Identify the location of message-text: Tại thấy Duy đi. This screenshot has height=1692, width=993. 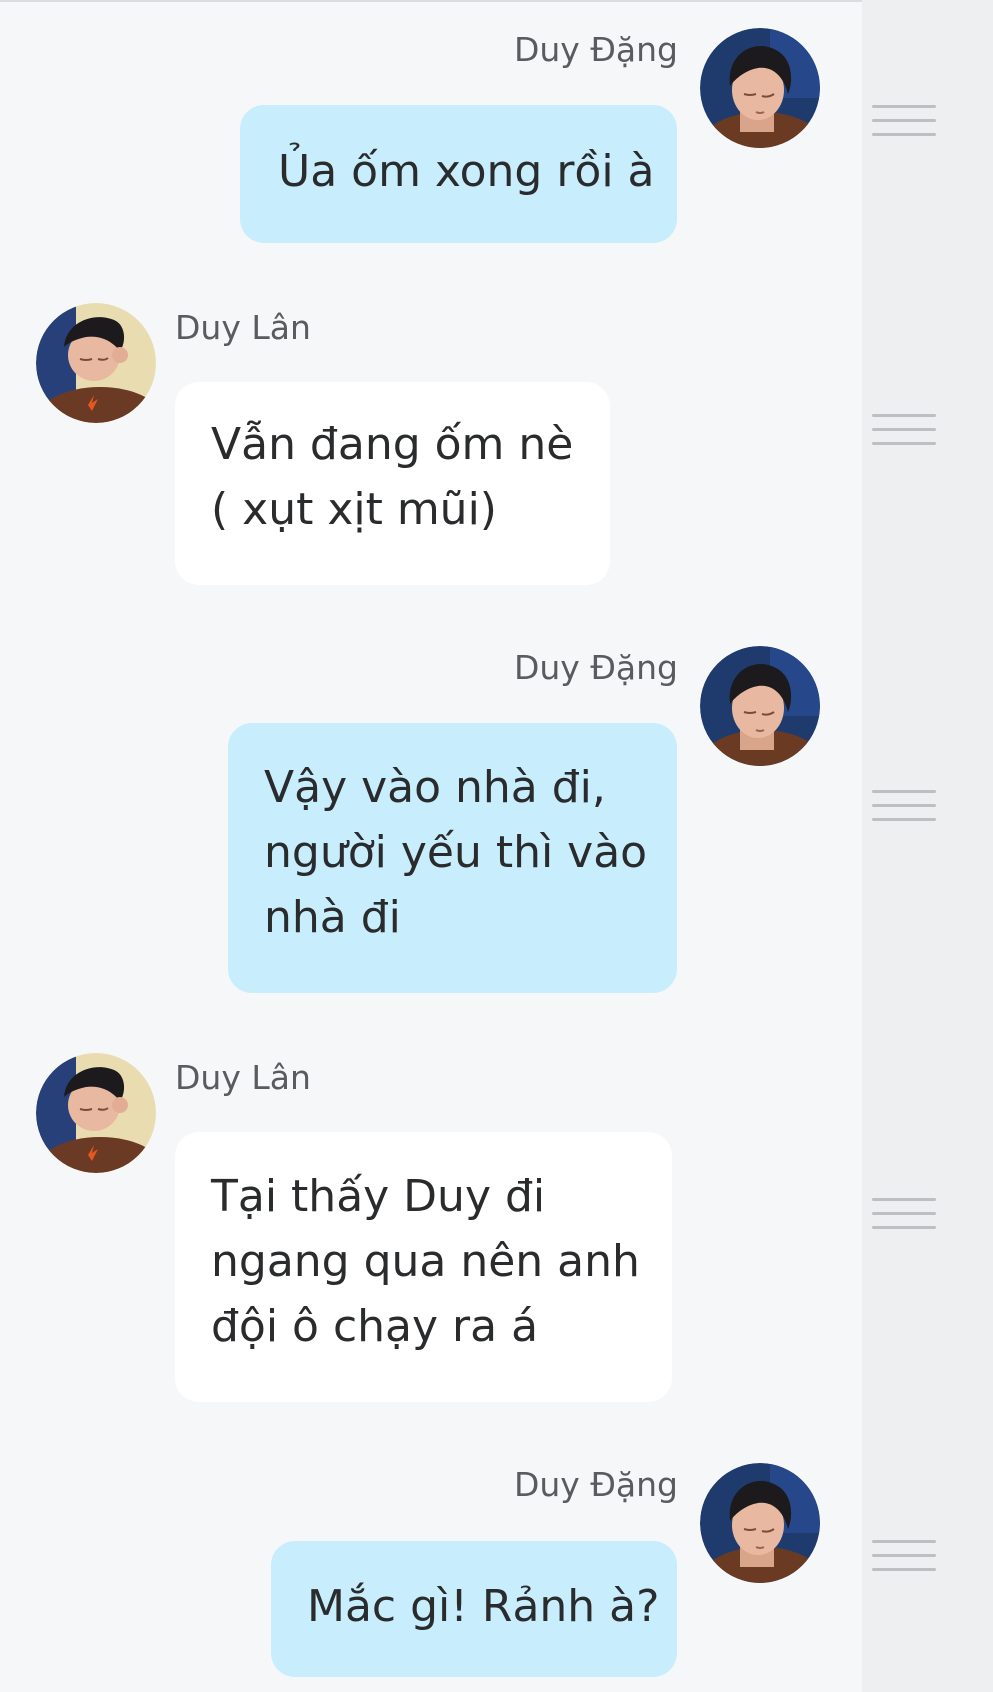
(378, 1196).